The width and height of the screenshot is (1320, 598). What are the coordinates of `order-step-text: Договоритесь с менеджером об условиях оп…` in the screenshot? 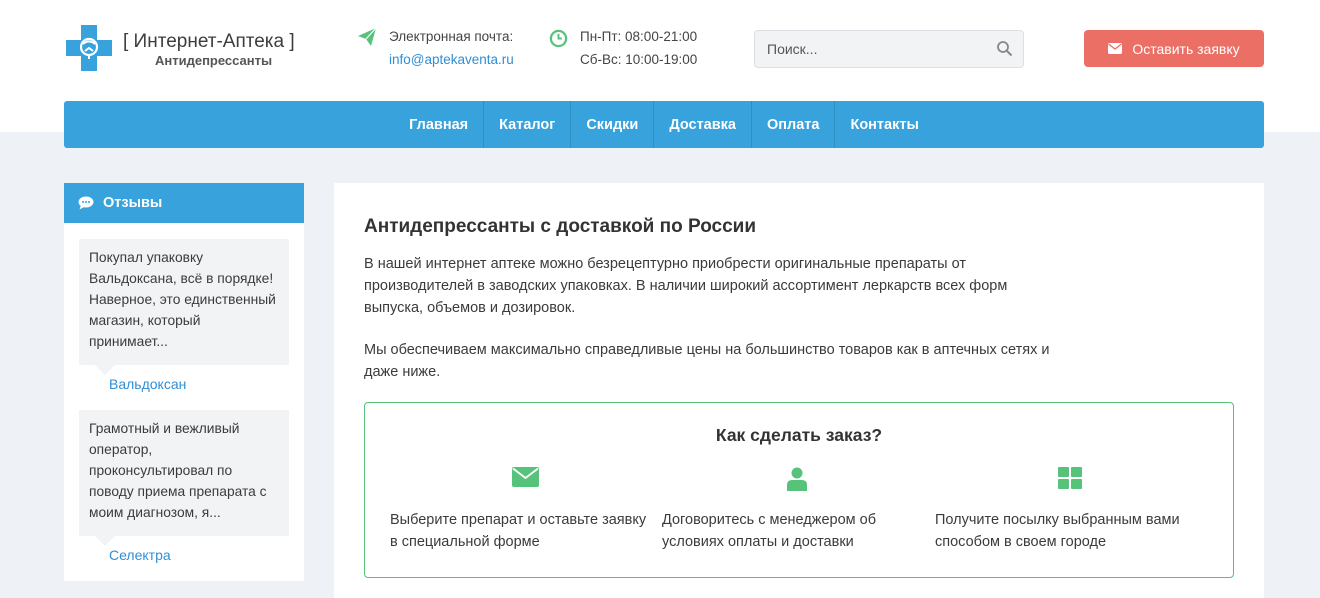 It's located at (769, 531).